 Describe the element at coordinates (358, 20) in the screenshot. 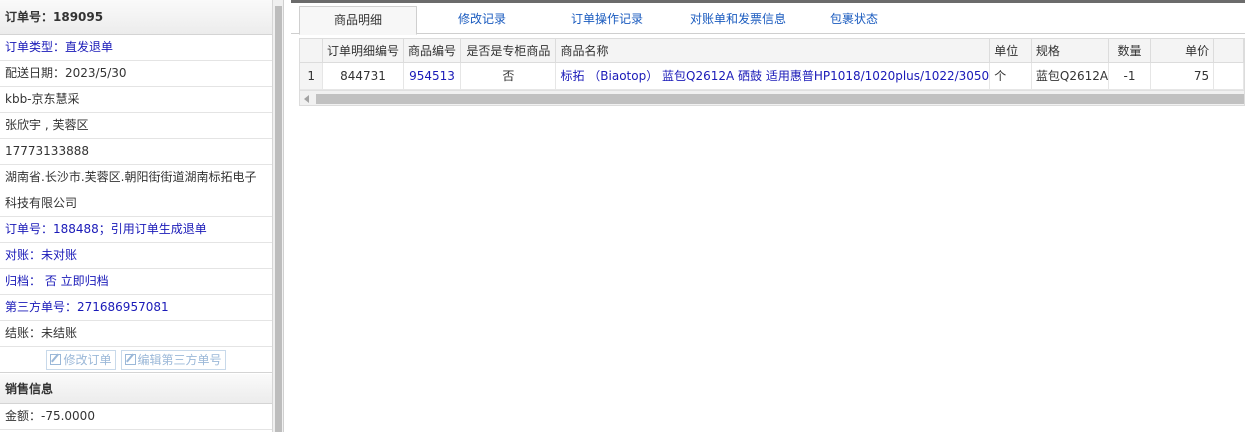

I see `tab-product-details: 商品明细` at that location.